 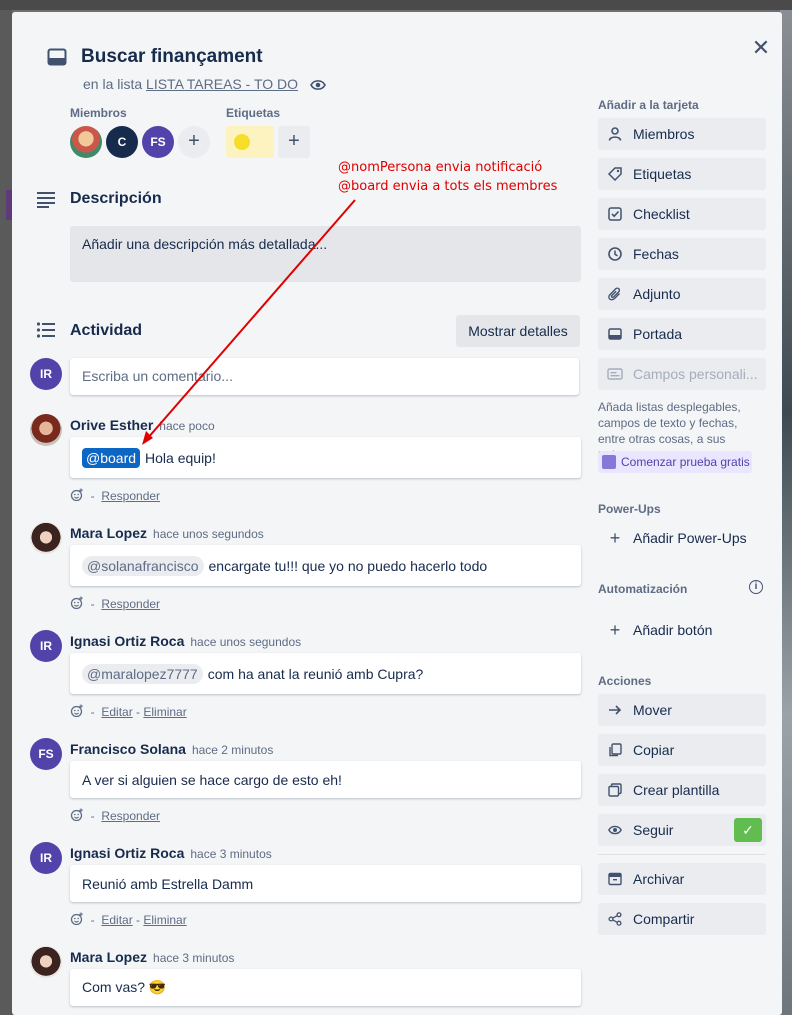 I want to click on share-button: Compartir, so click(x=682, y=919).